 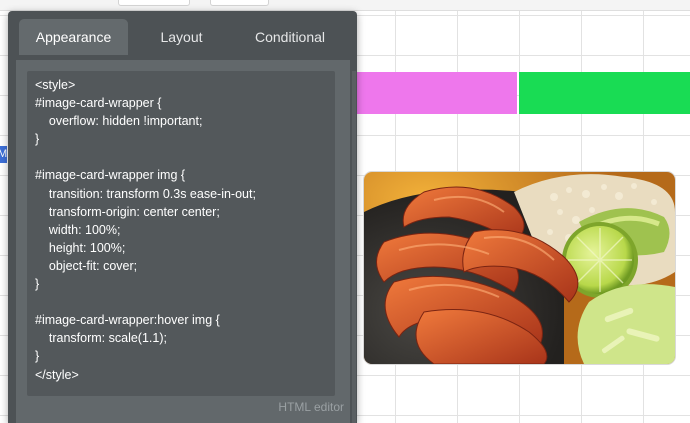 I want to click on code-line: </style>, so click(x=57, y=374).